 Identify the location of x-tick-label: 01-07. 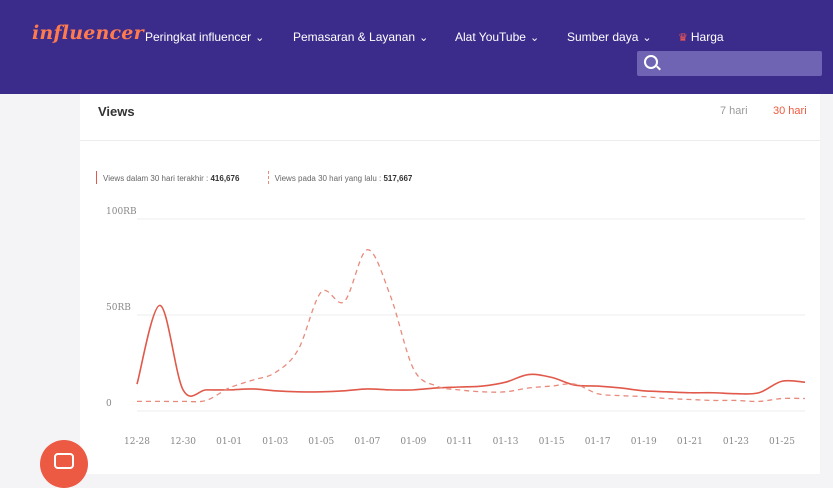
(367, 442).